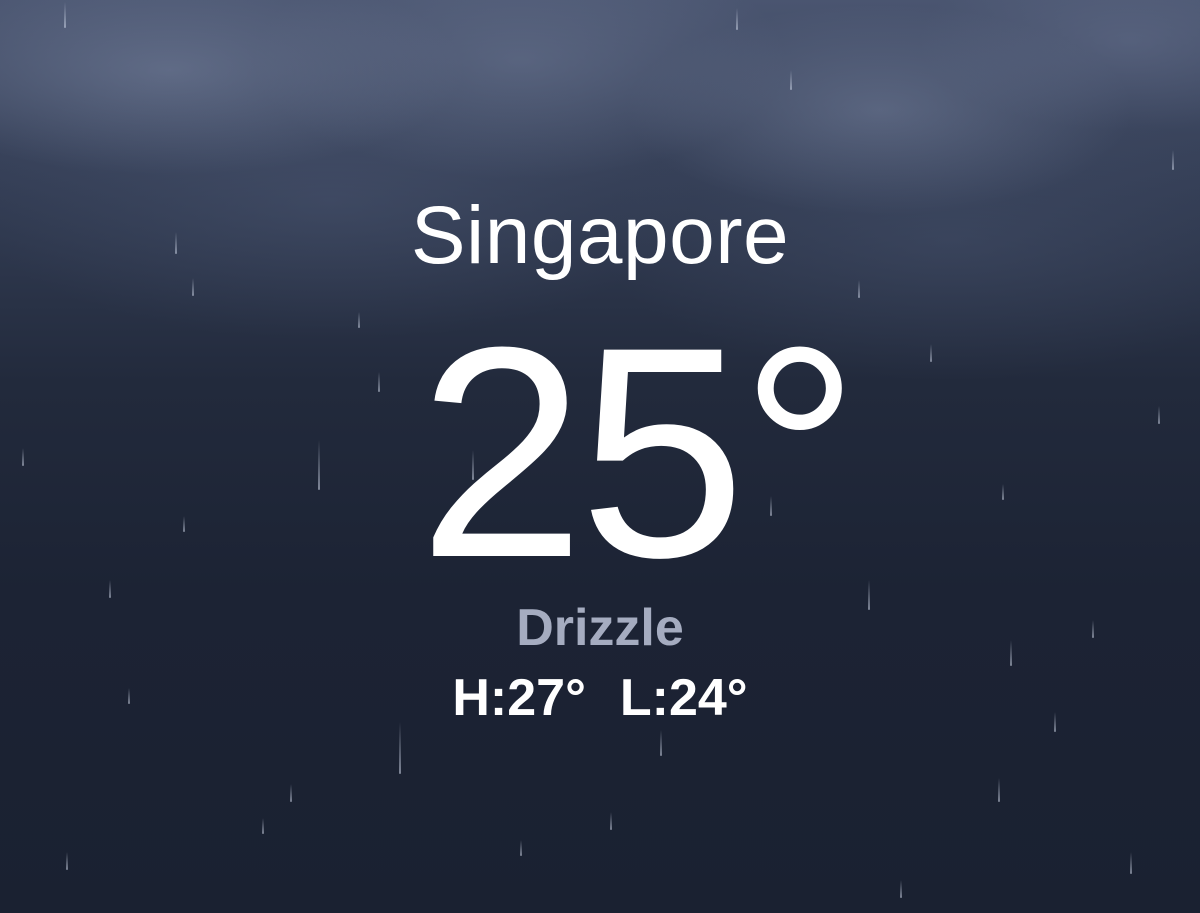  What do you see at coordinates (600, 698) in the screenshot?
I see `high-low-temperatures: H:27° L:24°` at bounding box center [600, 698].